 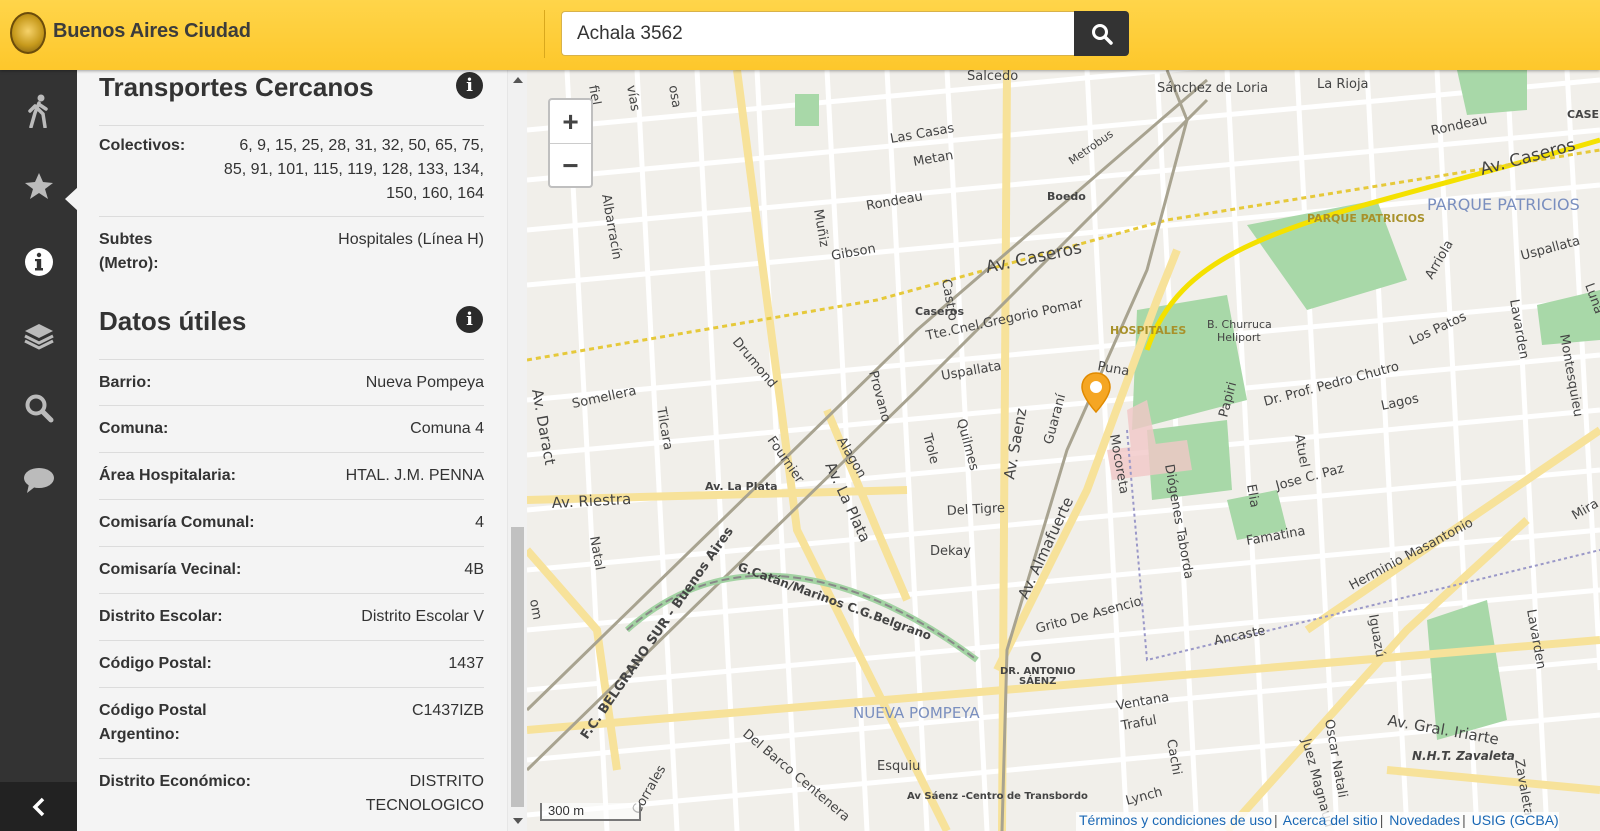 I want to click on active-nav-pointer, so click(x=71, y=199).